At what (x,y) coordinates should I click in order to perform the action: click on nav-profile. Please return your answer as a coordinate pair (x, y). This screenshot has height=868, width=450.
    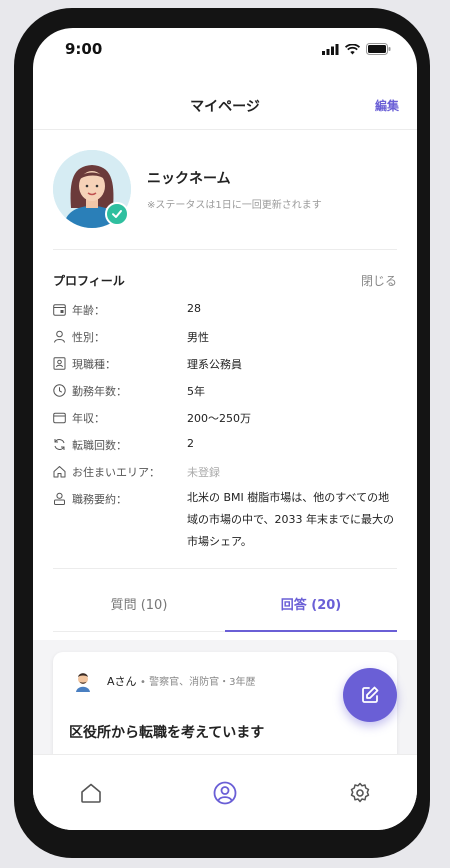
    Looking at the image, I should click on (225, 793).